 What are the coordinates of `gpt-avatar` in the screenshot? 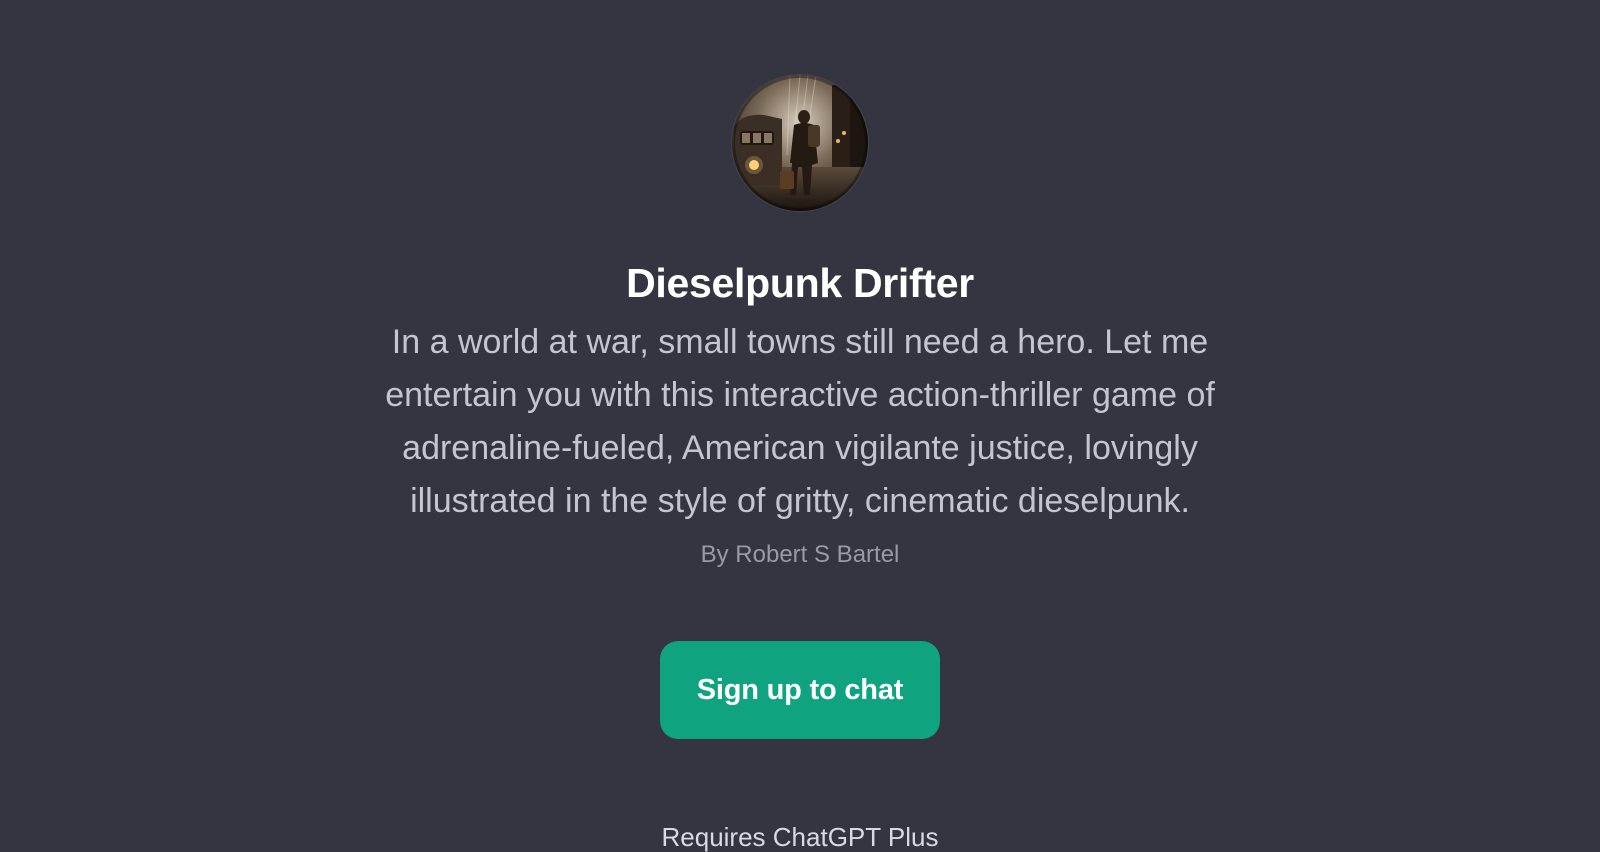 It's located at (800, 143).